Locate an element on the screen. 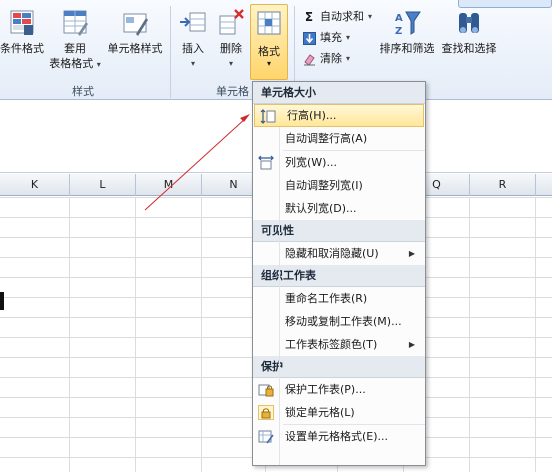 Image resolution: width=552 pixels, height=472 pixels. fill-label: 填充 is located at coordinates (331, 37).